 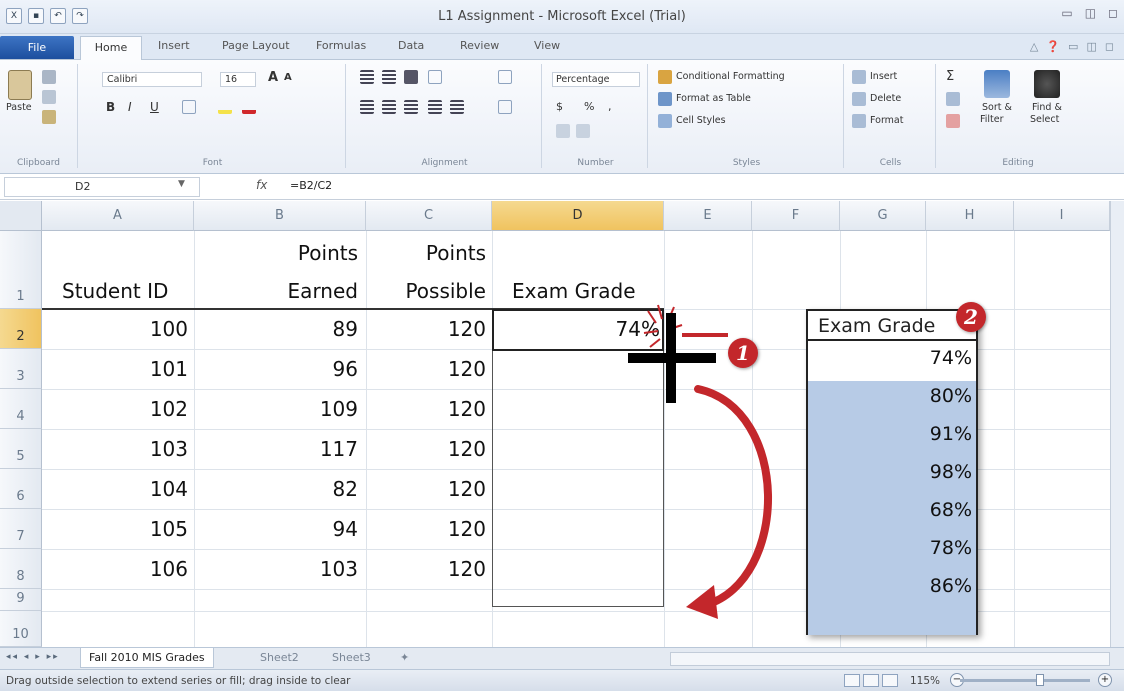 What do you see at coordinates (181, 184) in the screenshot?
I see `chevron-down-icon: ▼` at bounding box center [181, 184].